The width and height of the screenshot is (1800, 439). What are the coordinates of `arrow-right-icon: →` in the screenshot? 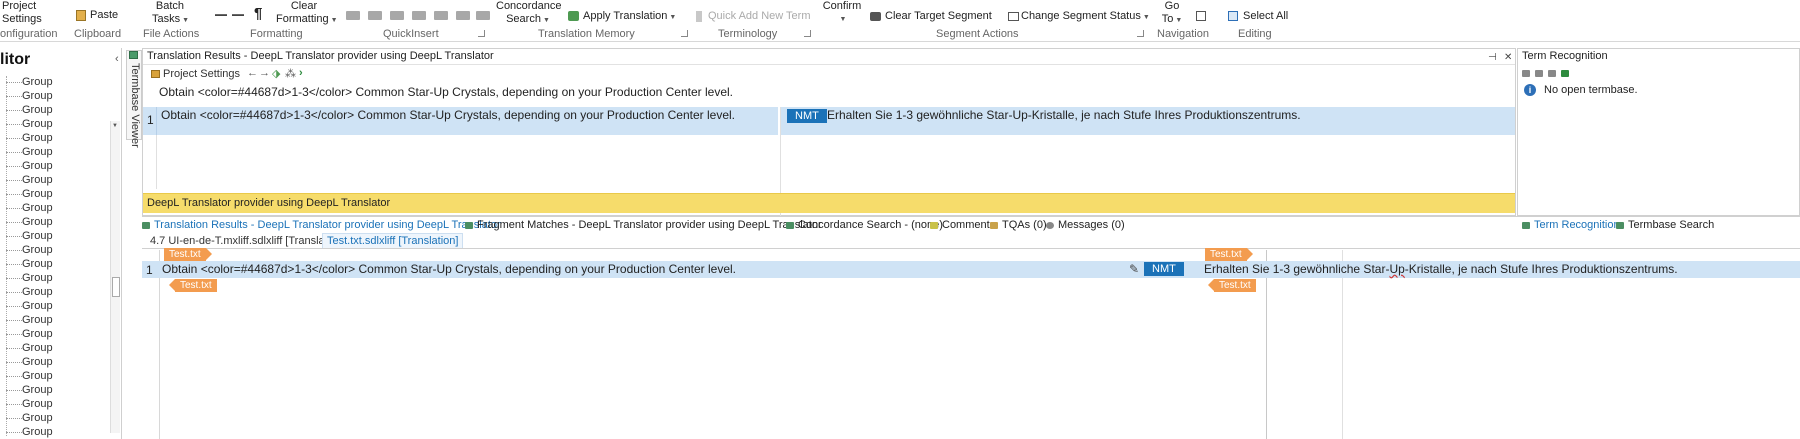 It's located at (264, 73).